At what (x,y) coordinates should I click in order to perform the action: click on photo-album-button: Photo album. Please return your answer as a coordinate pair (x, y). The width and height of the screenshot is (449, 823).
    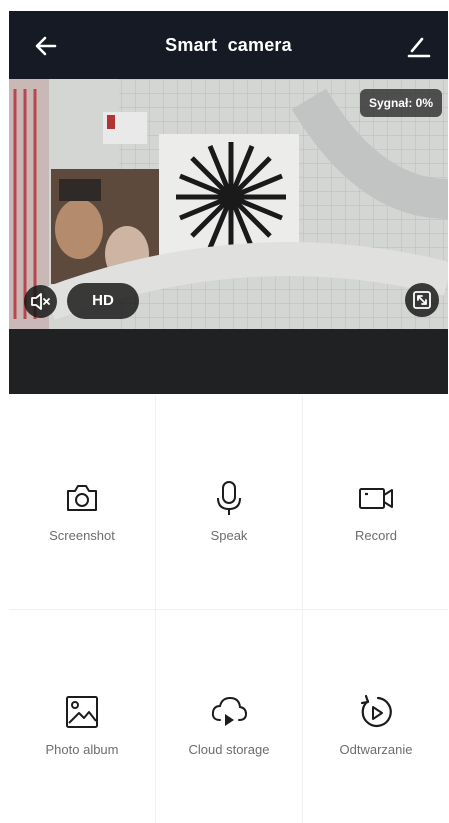
    Looking at the image, I should click on (82, 716).